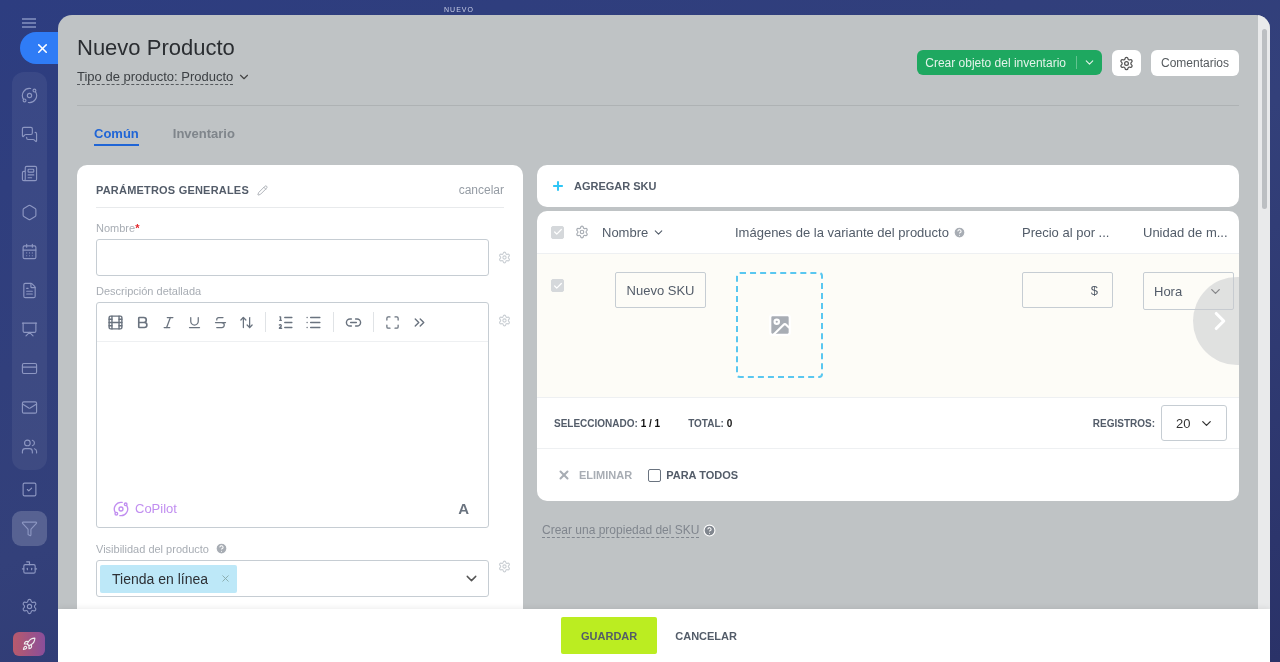  What do you see at coordinates (118, 228) in the screenshot?
I see `field-label: Nombre*` at bounding box center [118, 228].